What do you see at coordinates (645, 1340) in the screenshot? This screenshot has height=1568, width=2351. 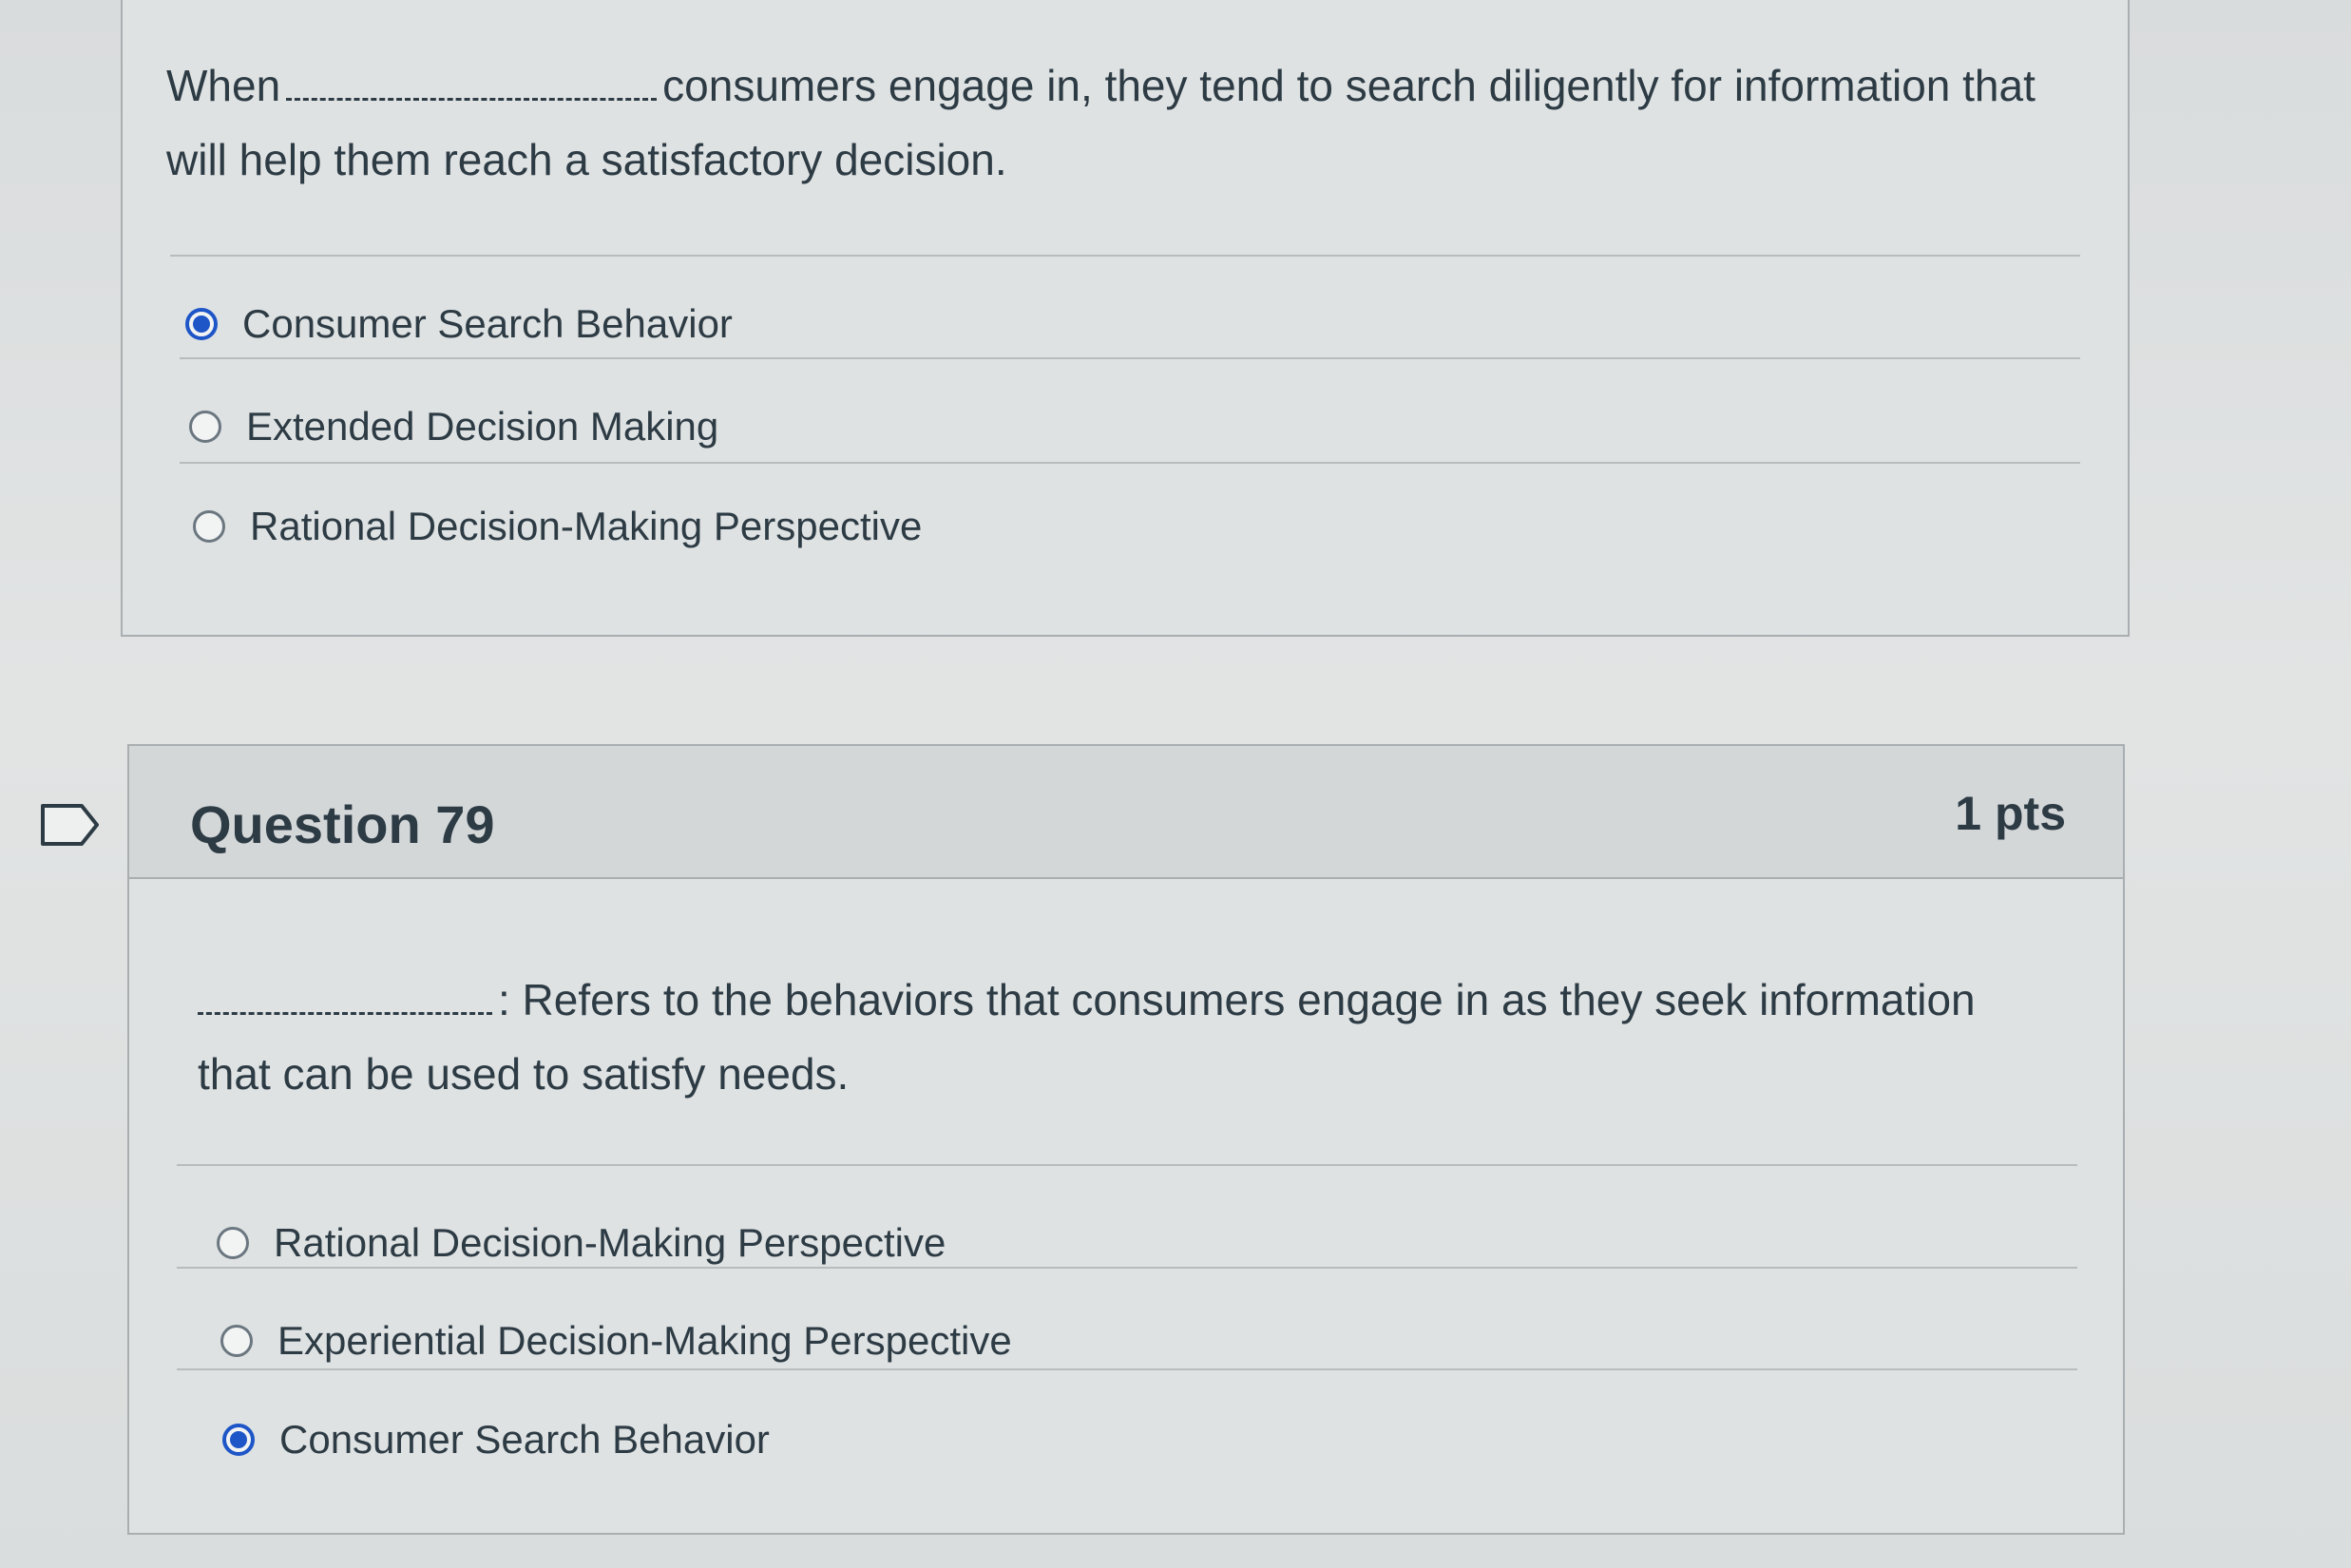 I see `answer-label: Experiential Decision-Making Perspective` at bounding box center [645, 1340].